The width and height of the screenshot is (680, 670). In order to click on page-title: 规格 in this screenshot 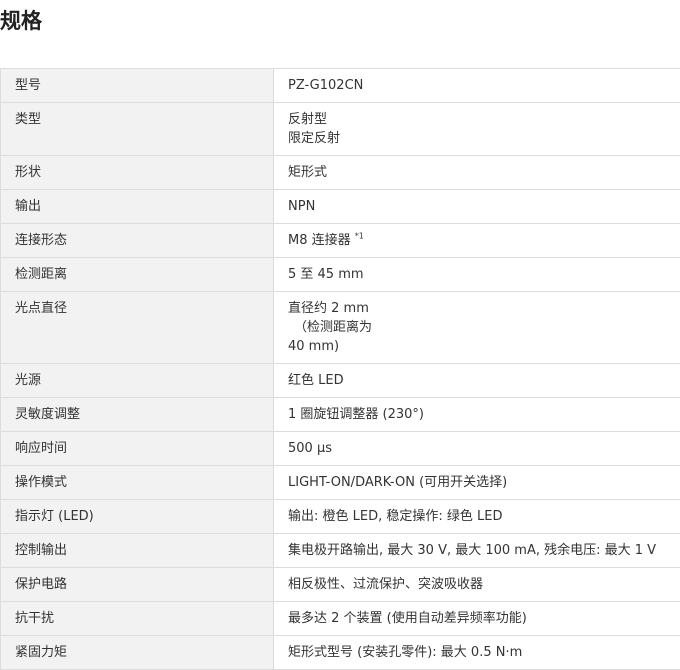, I will do `click(21, 21)`.